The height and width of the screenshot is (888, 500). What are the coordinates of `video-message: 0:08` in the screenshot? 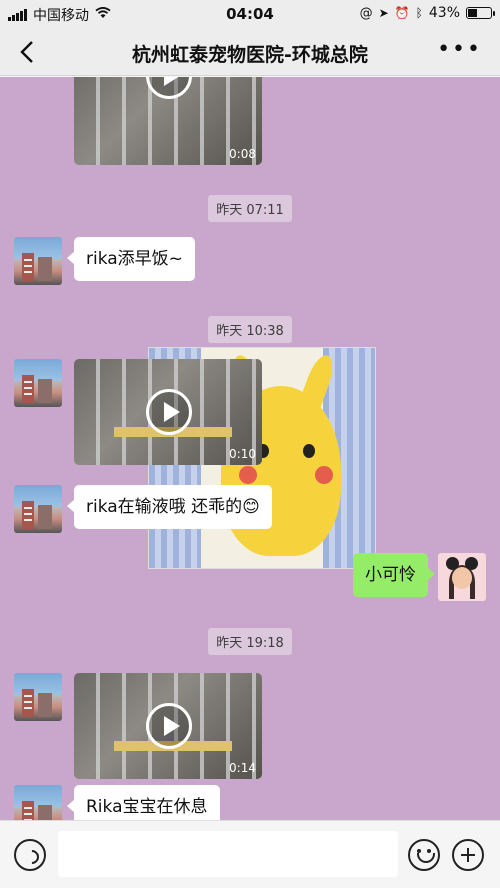 It's located at (168, 121).